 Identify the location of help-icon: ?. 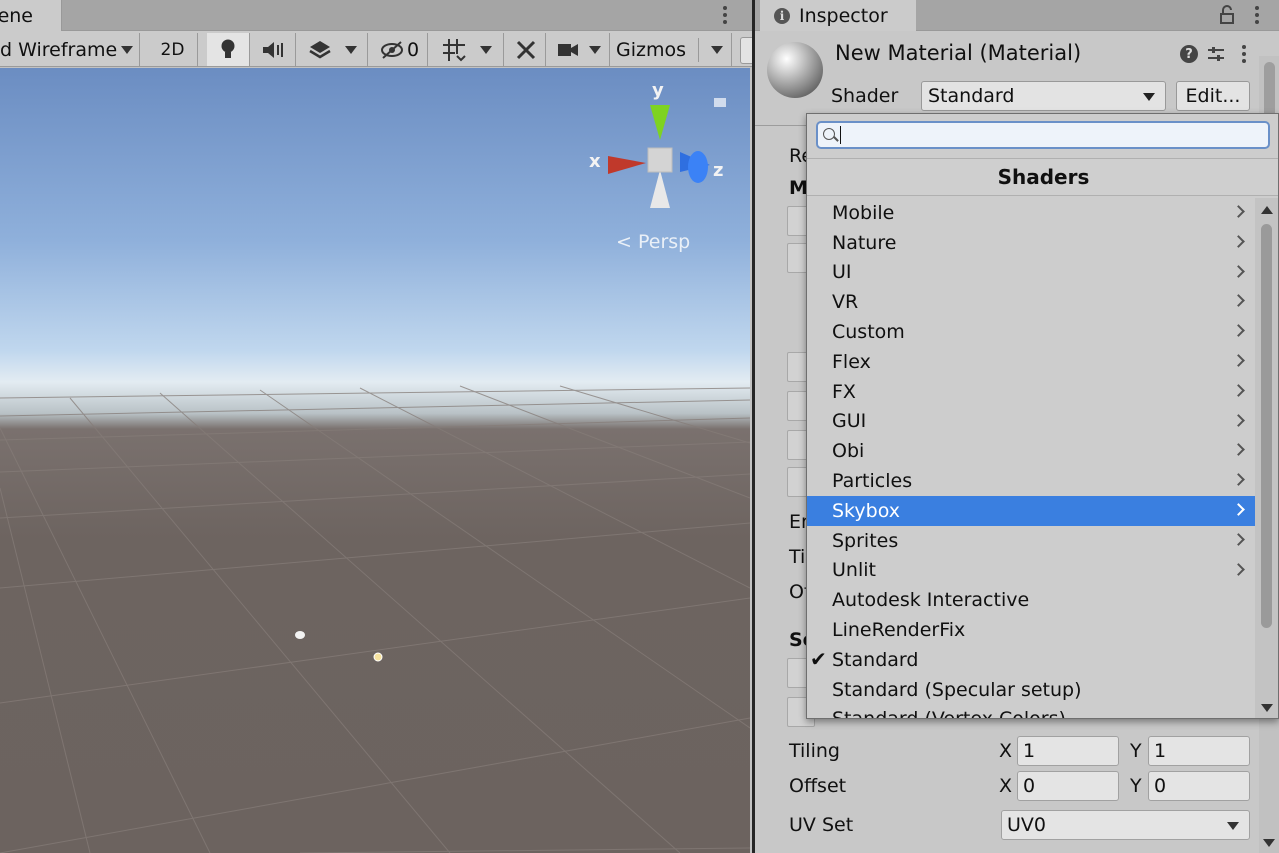
(1189, 54).